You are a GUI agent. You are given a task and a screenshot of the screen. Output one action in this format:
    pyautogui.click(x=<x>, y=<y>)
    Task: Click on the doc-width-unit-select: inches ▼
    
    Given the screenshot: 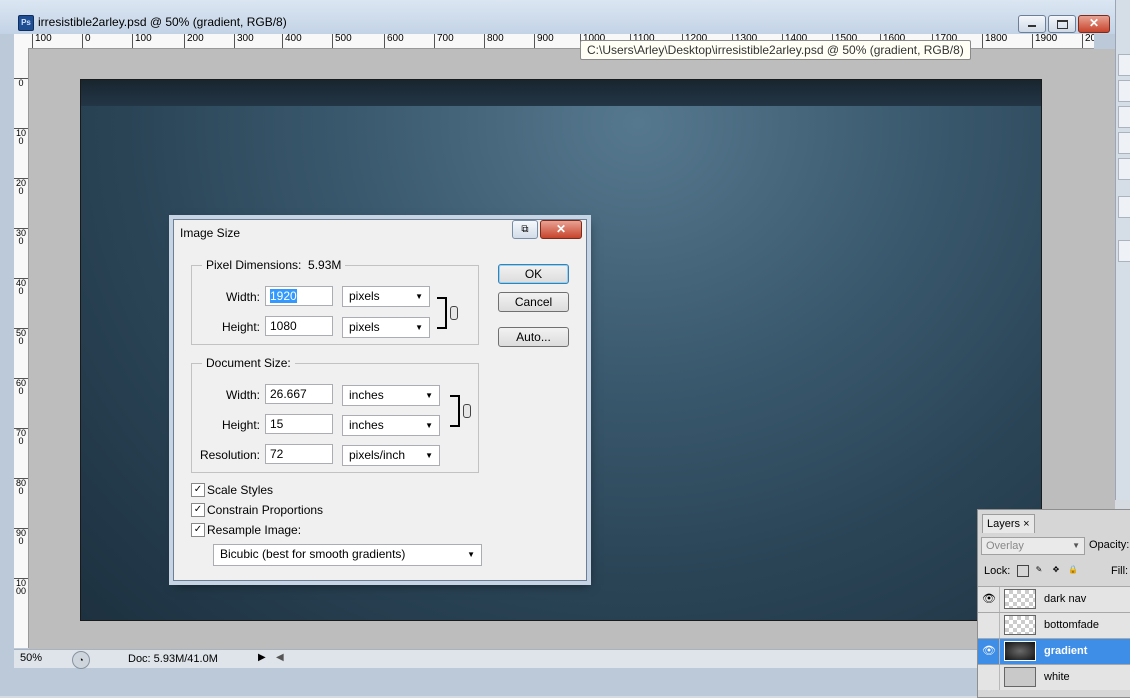 What is the action you would take?
    pyautogui.click(x=391, y=395)
    